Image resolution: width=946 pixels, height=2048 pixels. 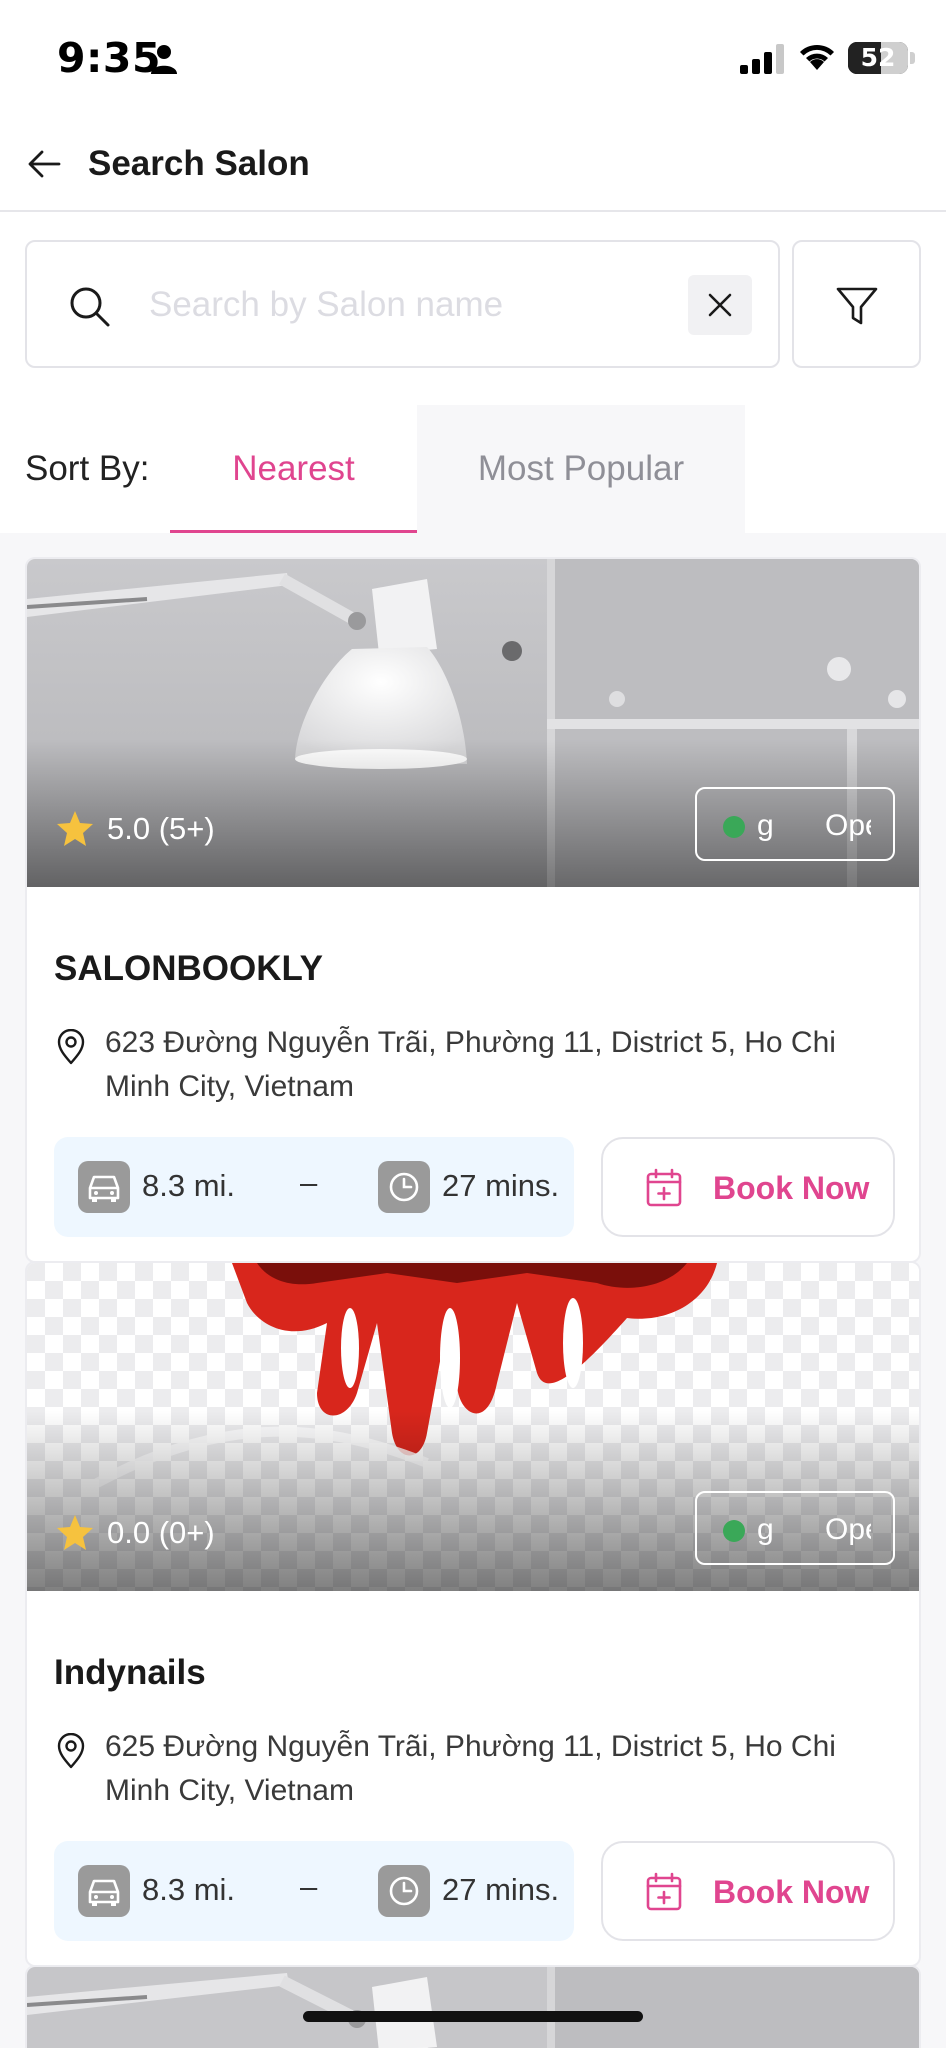 I want to click on salon-card, so click(x=473, y=2006).